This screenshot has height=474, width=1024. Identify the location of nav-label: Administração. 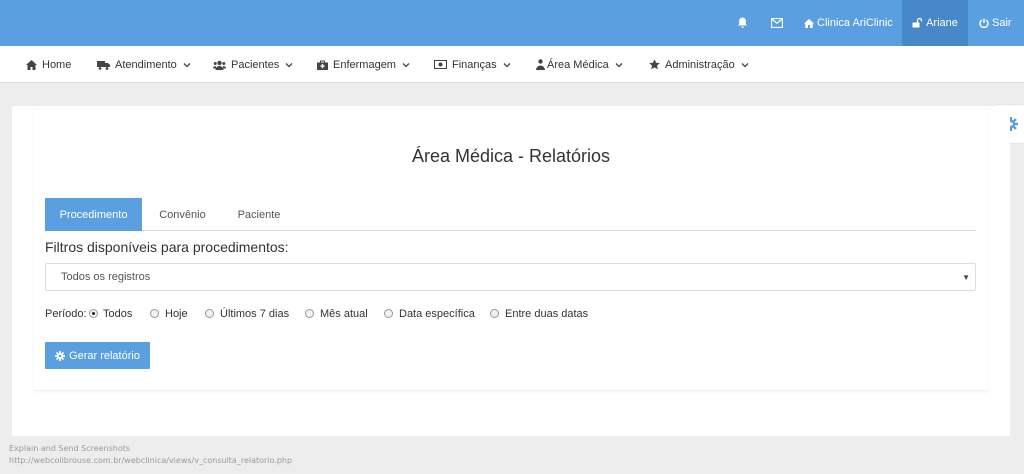
(700, 64).